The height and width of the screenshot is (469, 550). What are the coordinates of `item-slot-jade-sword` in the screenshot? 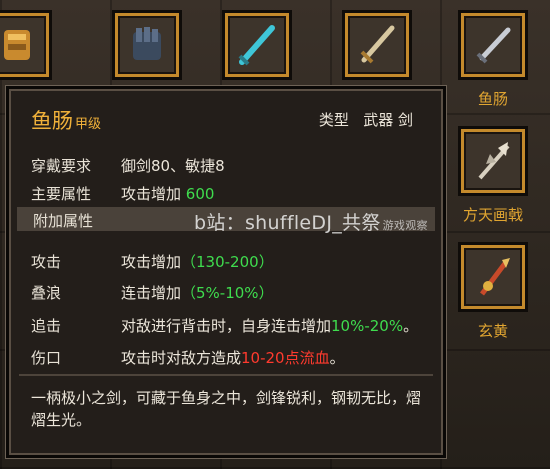 It's located at (257, 45).